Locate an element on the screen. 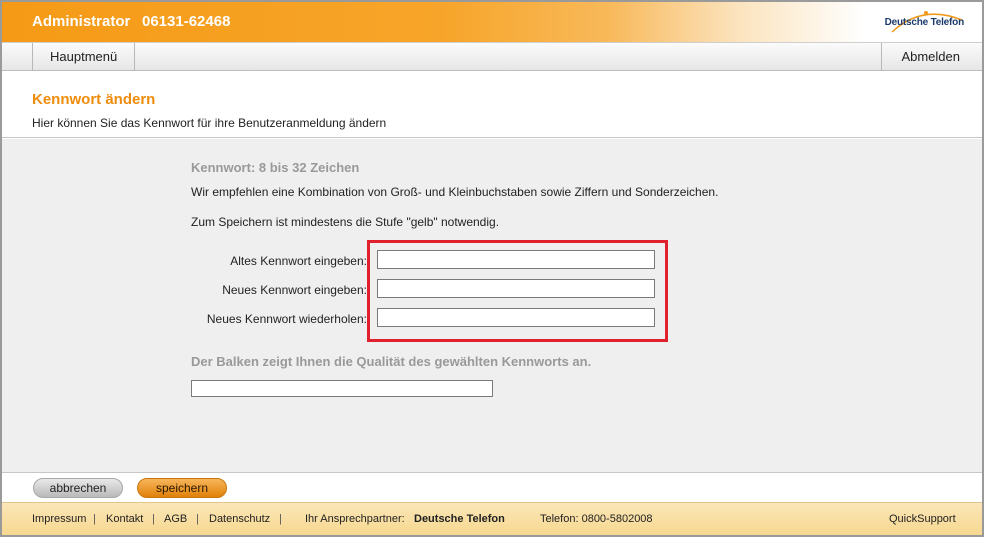 The image size is (984, 537). footer-link-agb: AGB is located at coordinates (175, 519).